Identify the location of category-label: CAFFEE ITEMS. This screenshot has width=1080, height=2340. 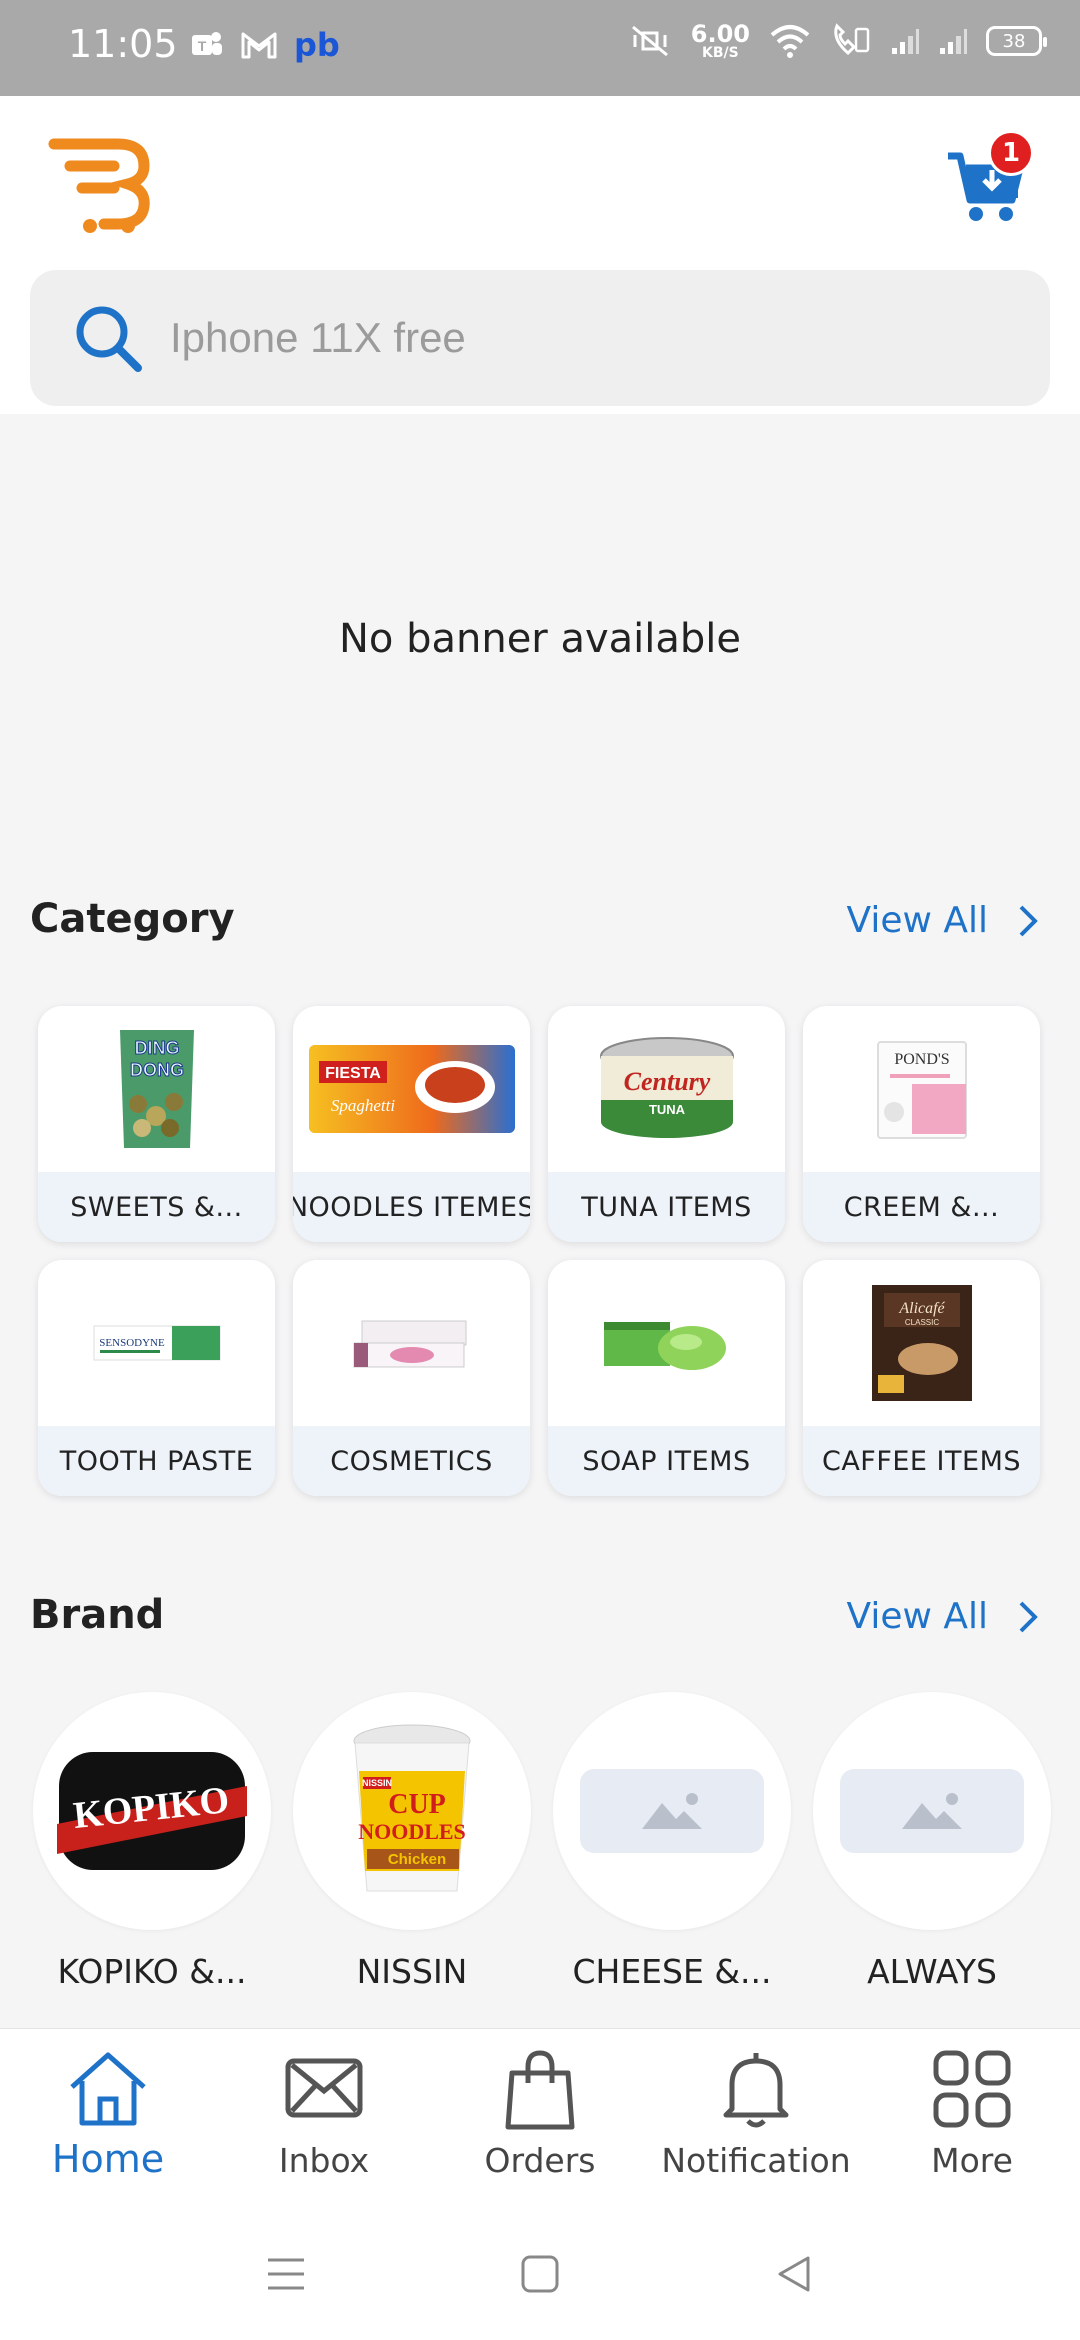
(921, 1461).